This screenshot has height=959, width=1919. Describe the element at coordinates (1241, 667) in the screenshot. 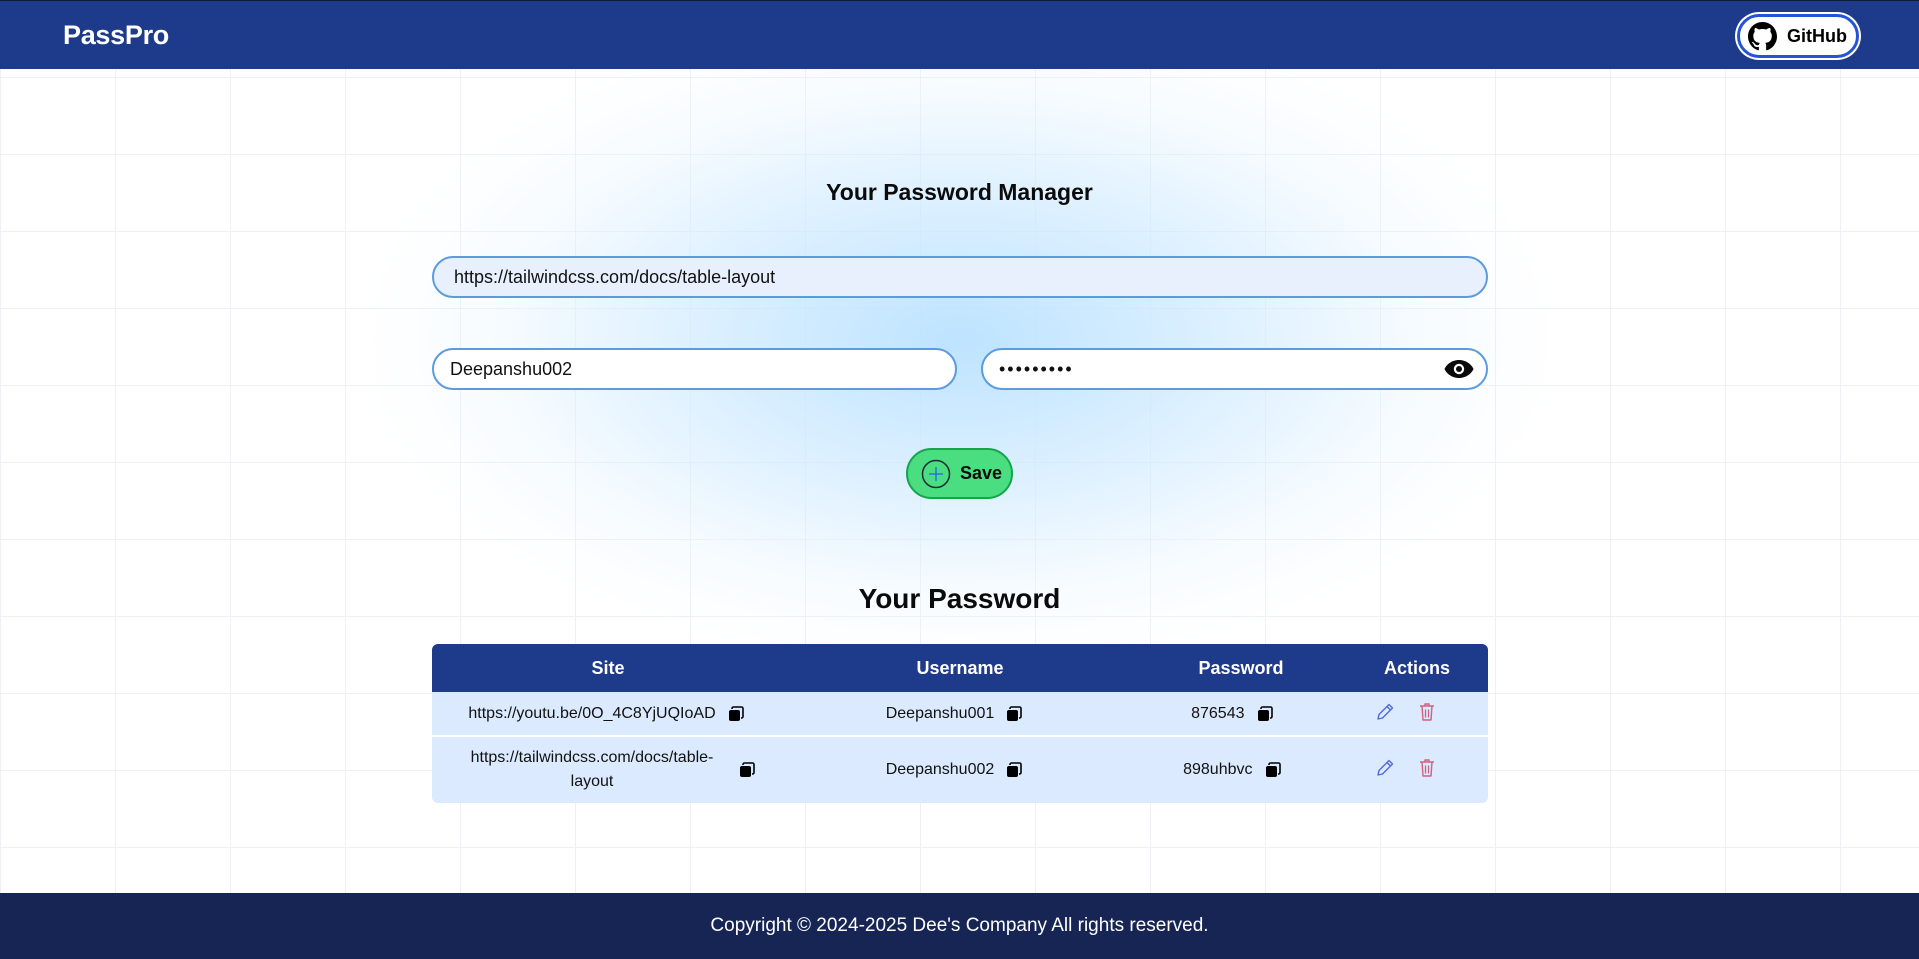

I see `header-password: Password` at that location.